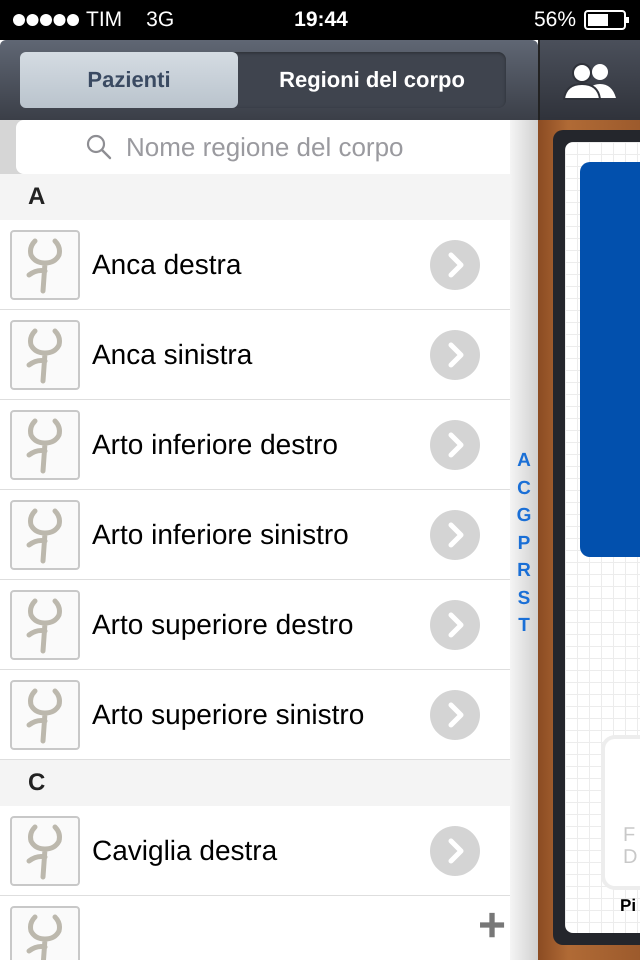 This screenshot has height=960, width=640. I want to click on list-row: Anca destra, so click(255, 265).